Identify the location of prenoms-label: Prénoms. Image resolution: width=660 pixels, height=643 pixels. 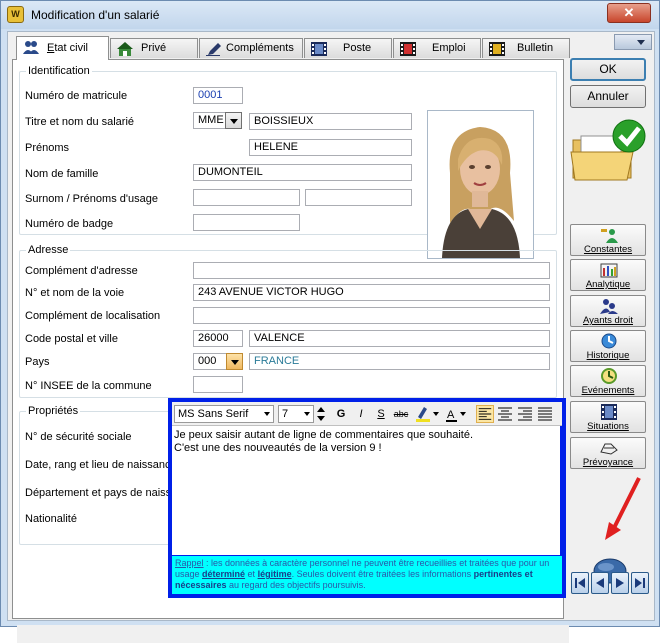
(47, 148).